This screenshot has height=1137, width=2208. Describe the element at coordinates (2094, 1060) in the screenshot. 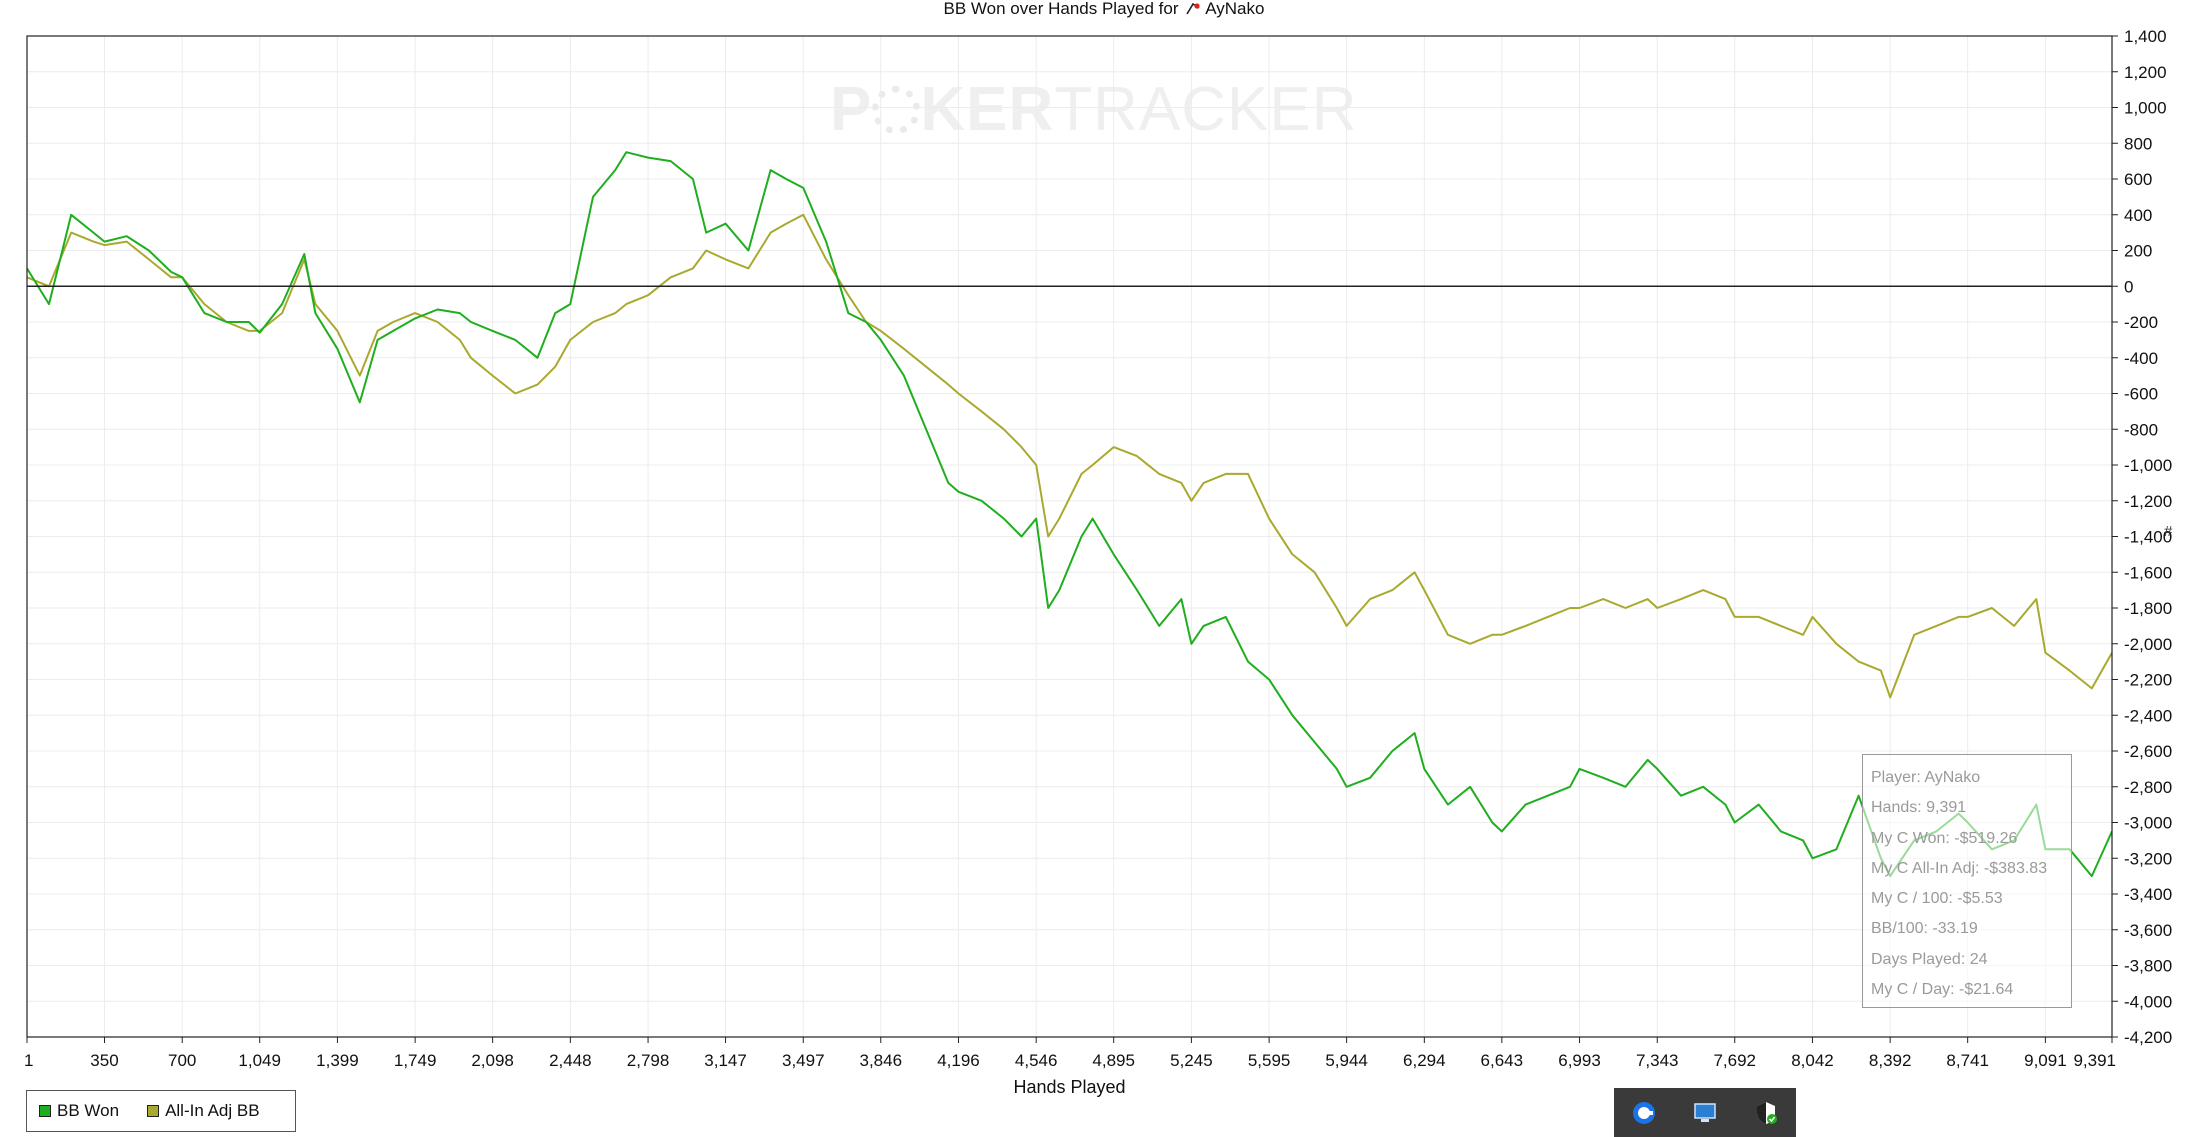

I see `x-tick-label: 9,391` at that location.